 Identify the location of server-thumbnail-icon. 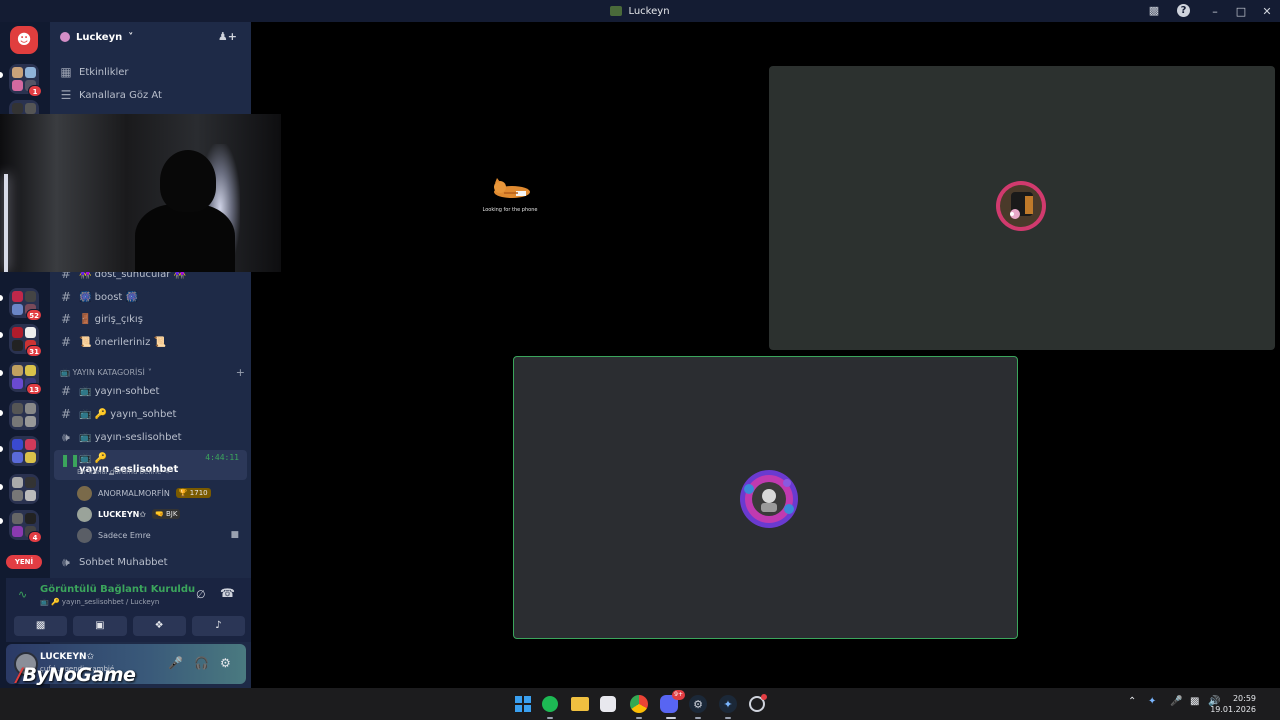
(616, 11).